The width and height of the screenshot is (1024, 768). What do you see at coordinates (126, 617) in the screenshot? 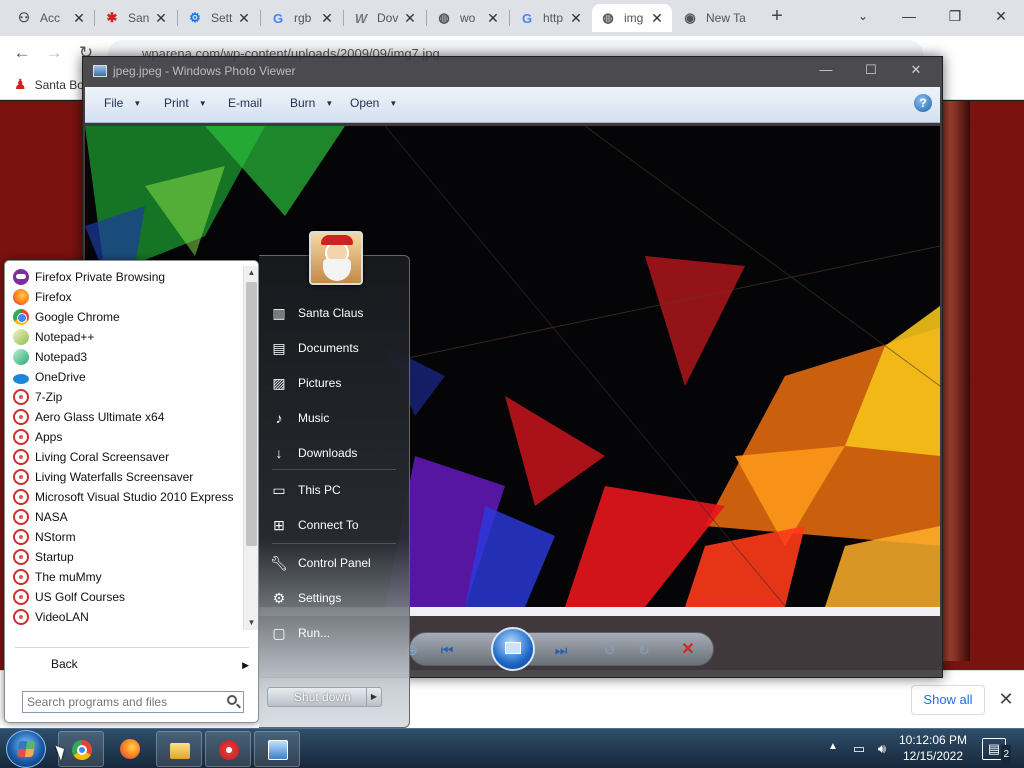
I see `program-item: VideoLAN` at bounding box center [126, 617].